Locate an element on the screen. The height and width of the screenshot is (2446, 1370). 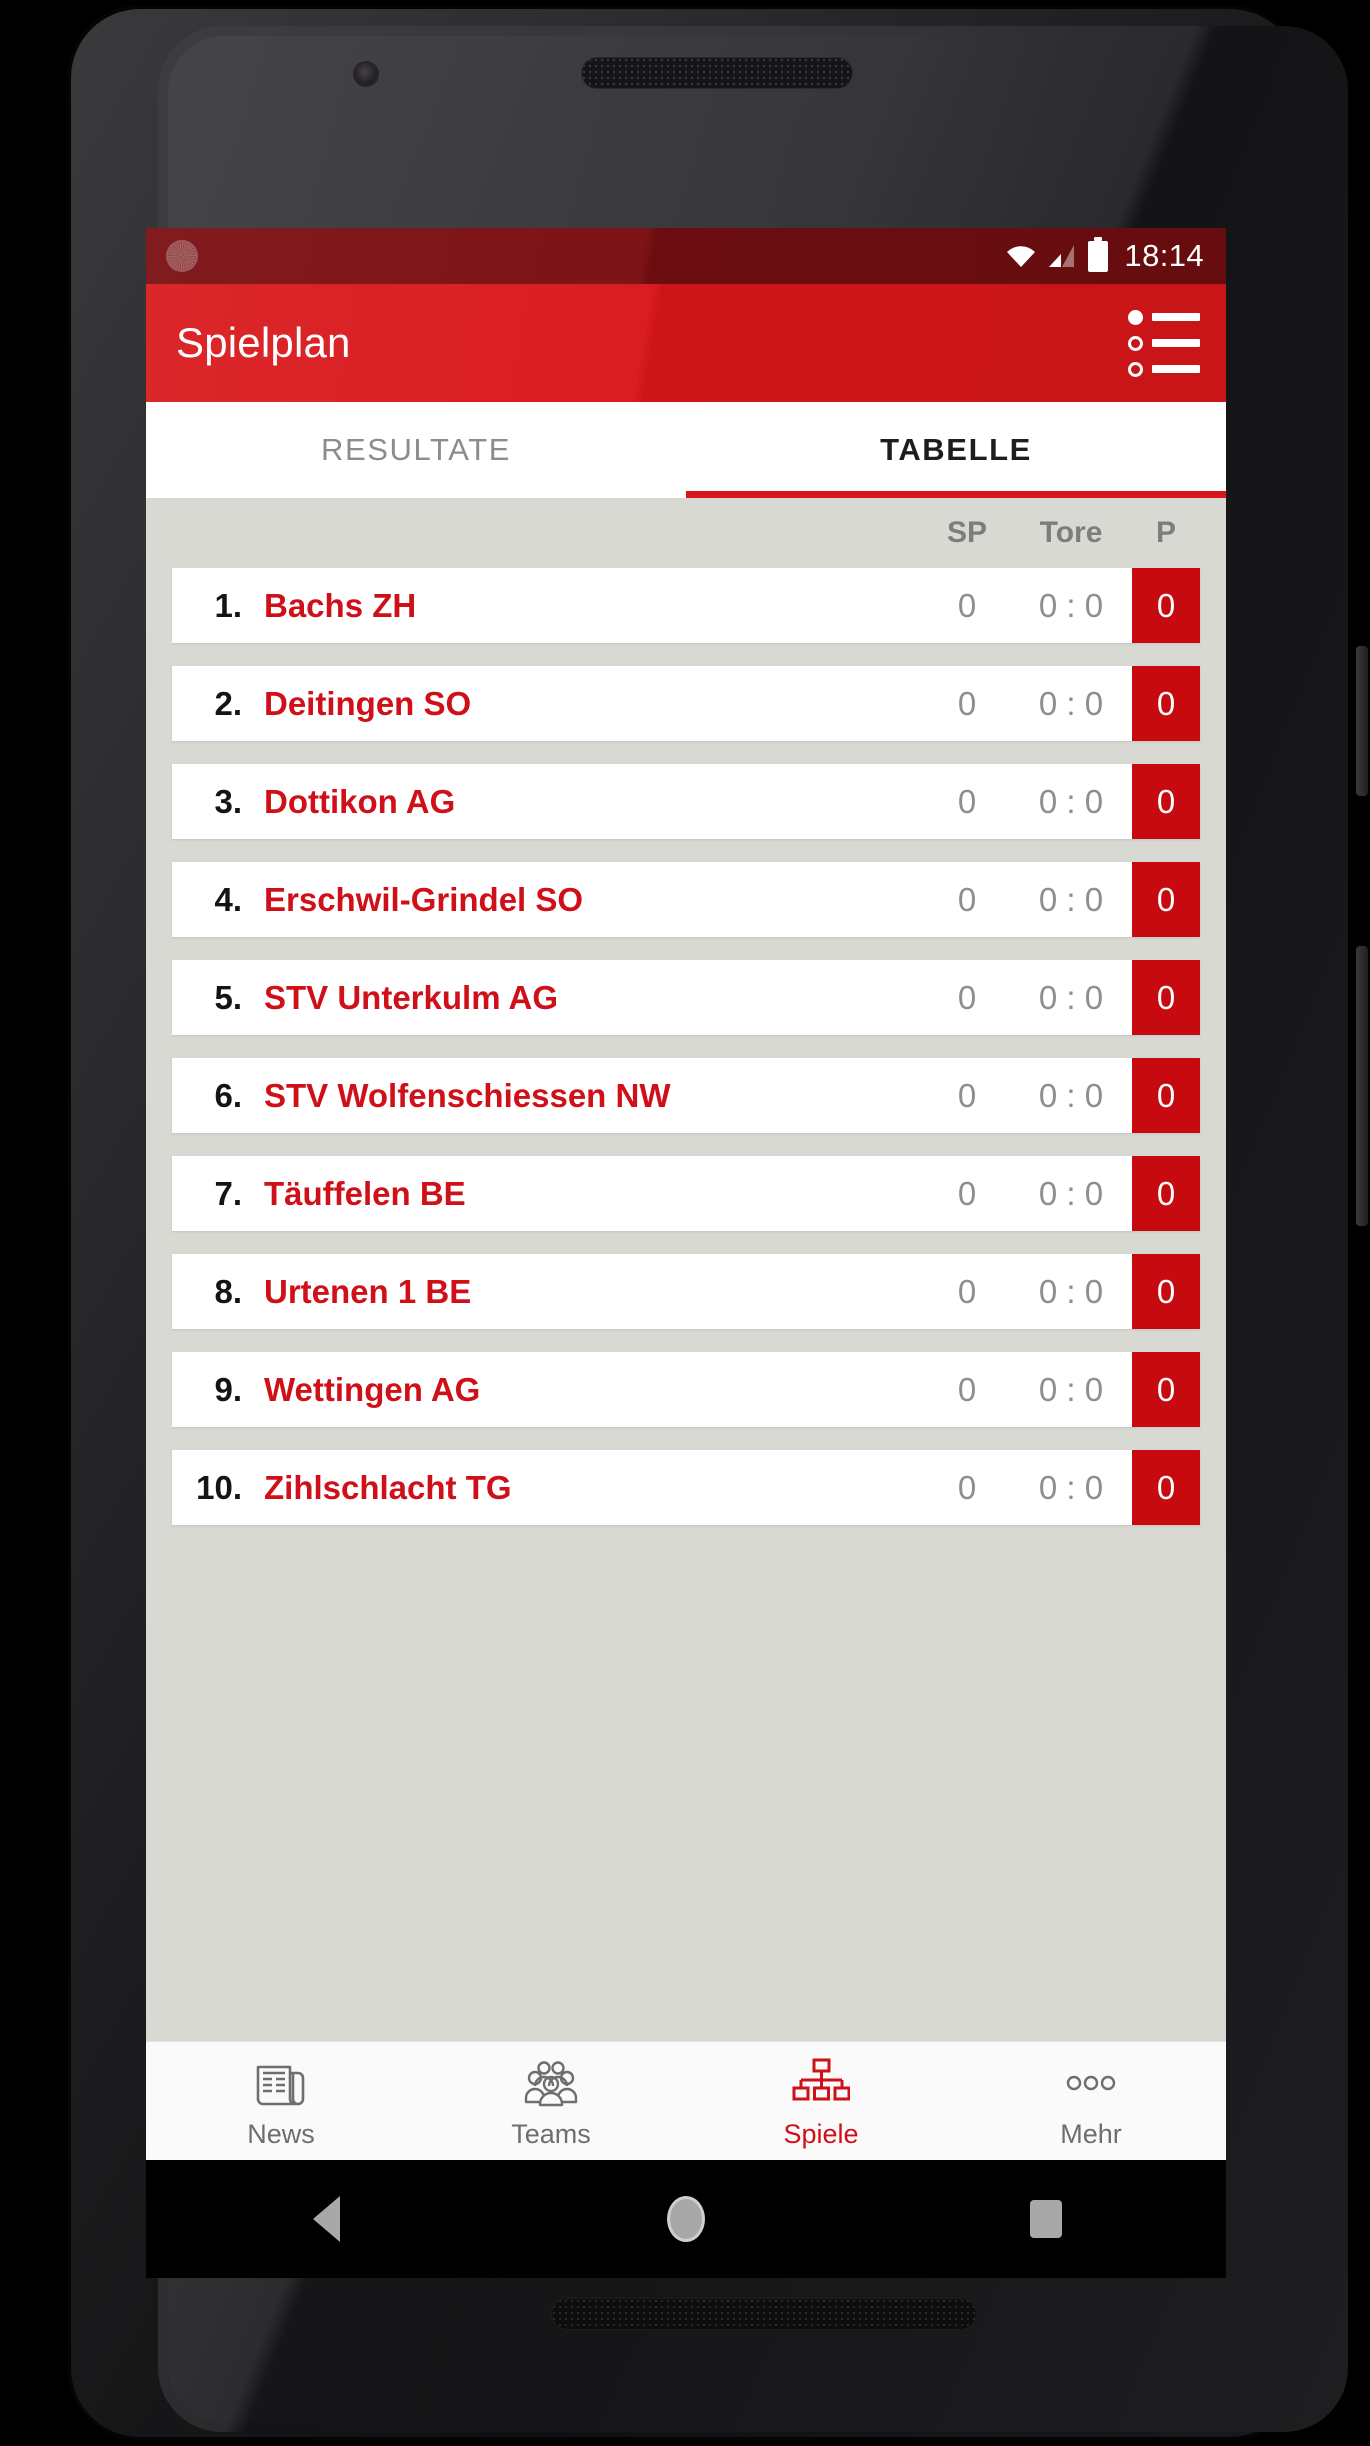
nav-label: News is located at coordinates (281, 2134).